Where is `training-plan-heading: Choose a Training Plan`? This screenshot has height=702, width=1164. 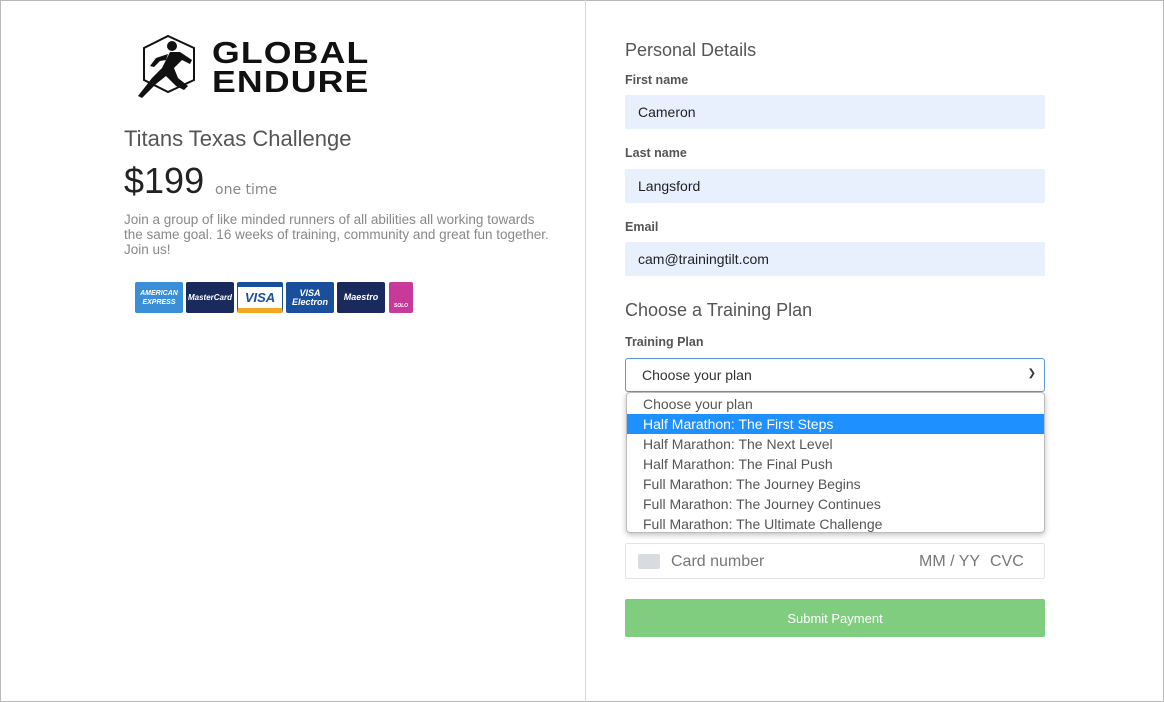 training-plan-heading: Choose a Training Plan is located at coordinates (719, 310).